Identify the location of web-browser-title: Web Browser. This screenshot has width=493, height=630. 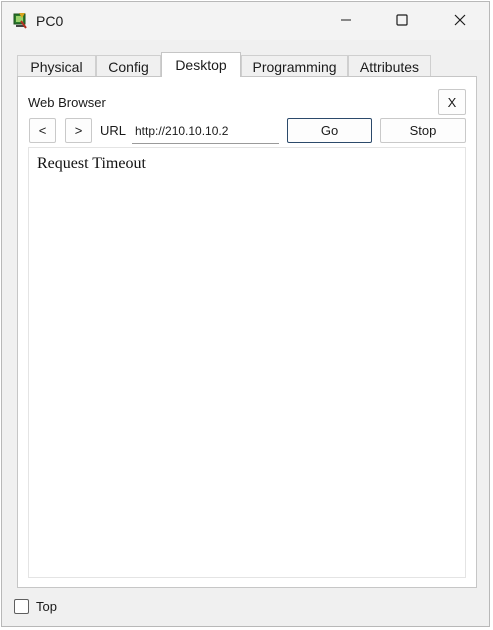
(67, 102).